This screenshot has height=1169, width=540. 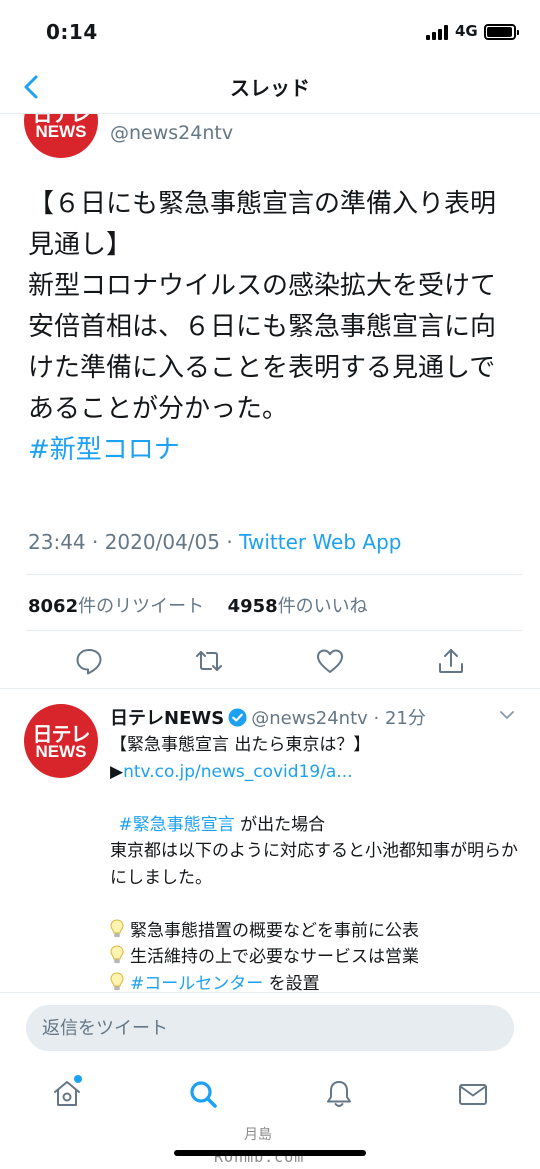 What do you see at coordinates (141, 606) in the screenshot?
I see `retweet-label: 件のリツイート` at bounding box center [141, 606].